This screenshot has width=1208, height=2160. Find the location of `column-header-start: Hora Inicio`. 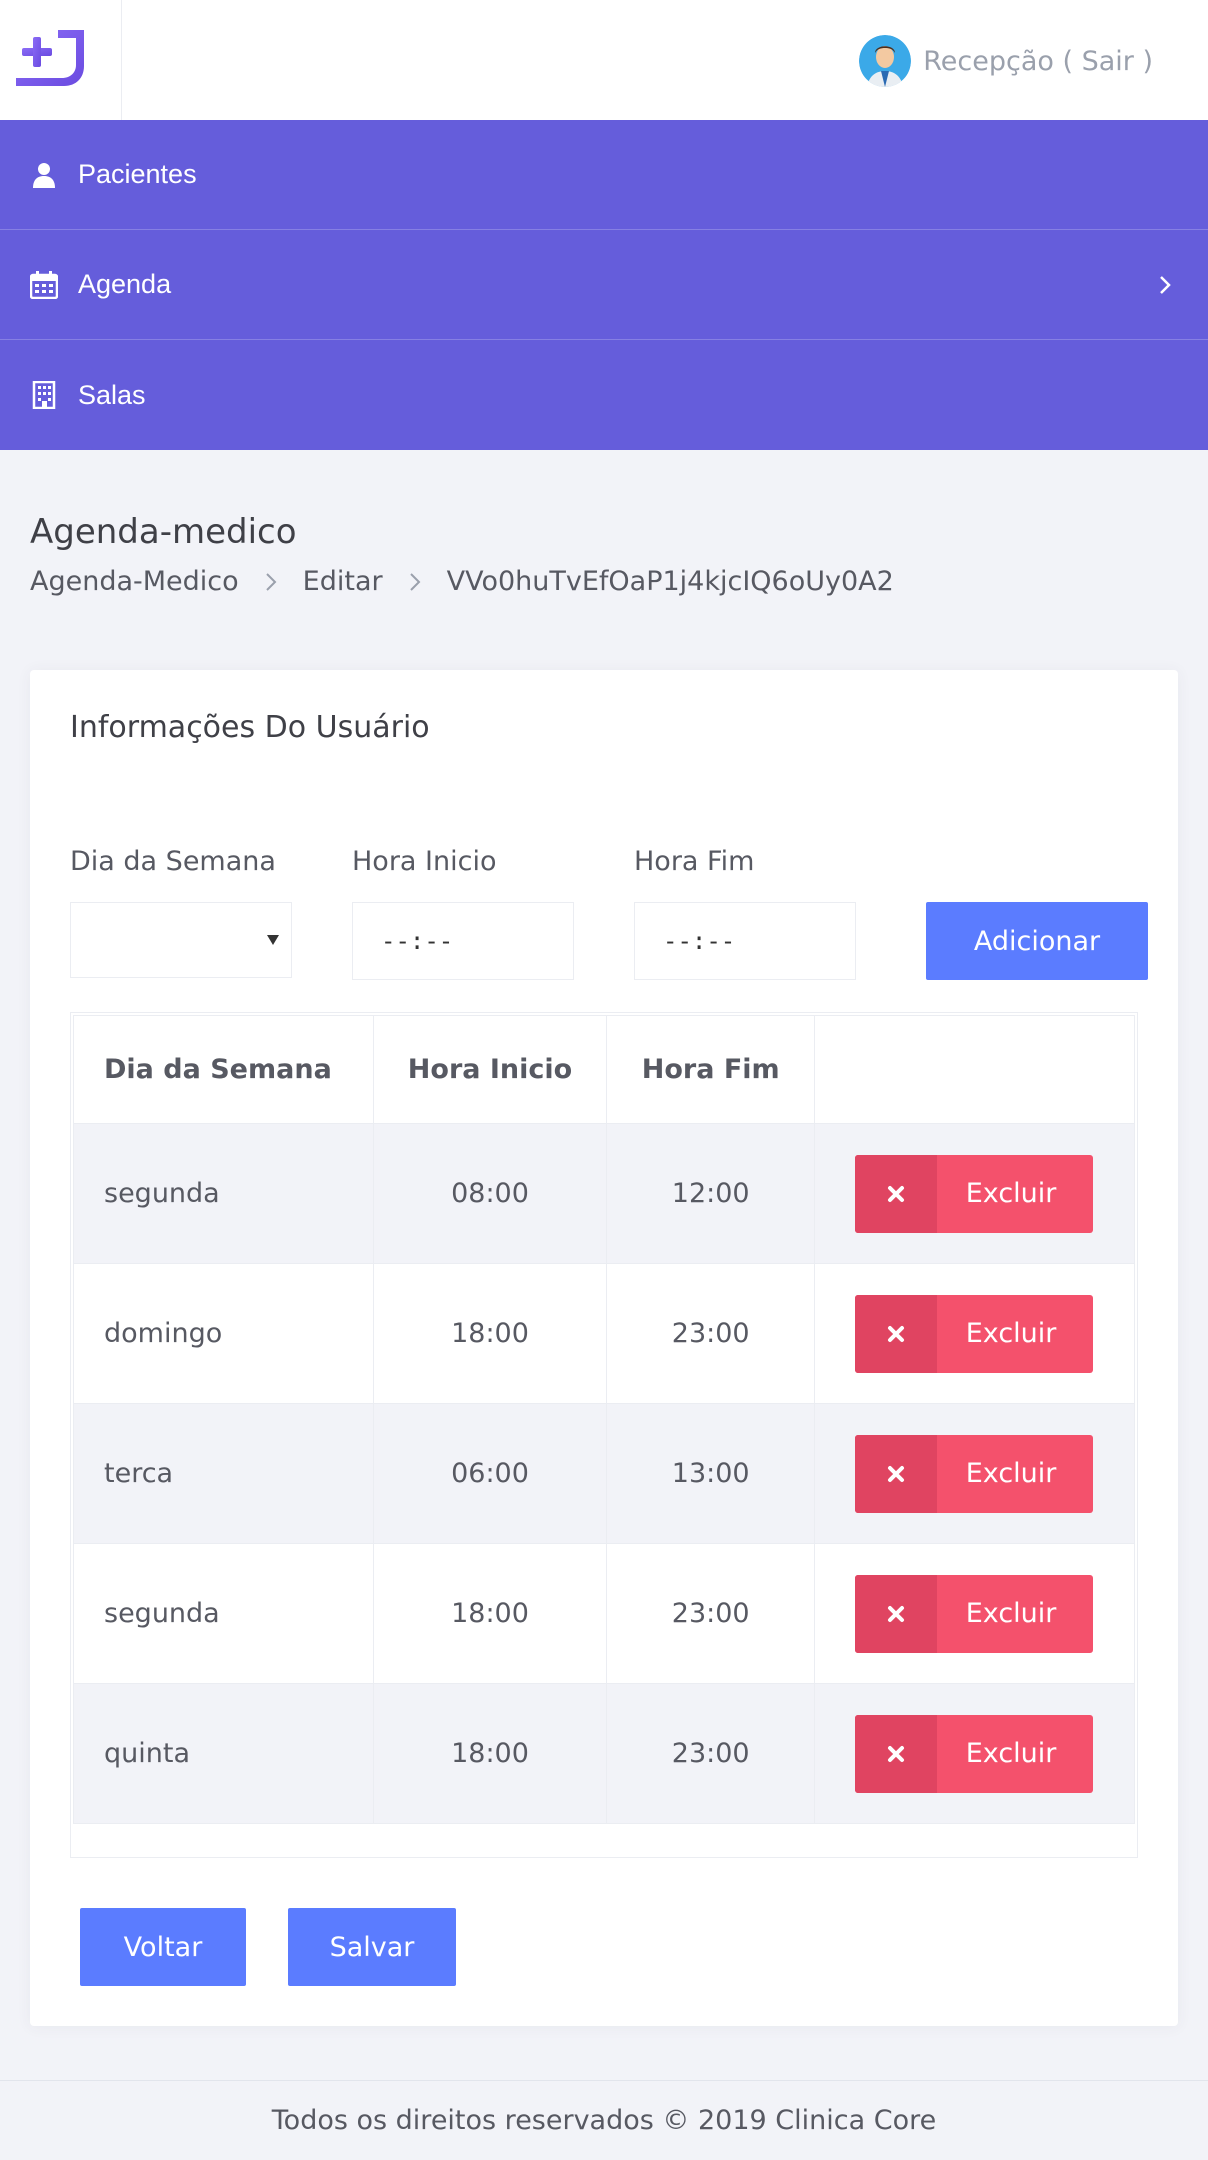

column-header-start: Hora Inicio is located at coordinates (490, 1069).